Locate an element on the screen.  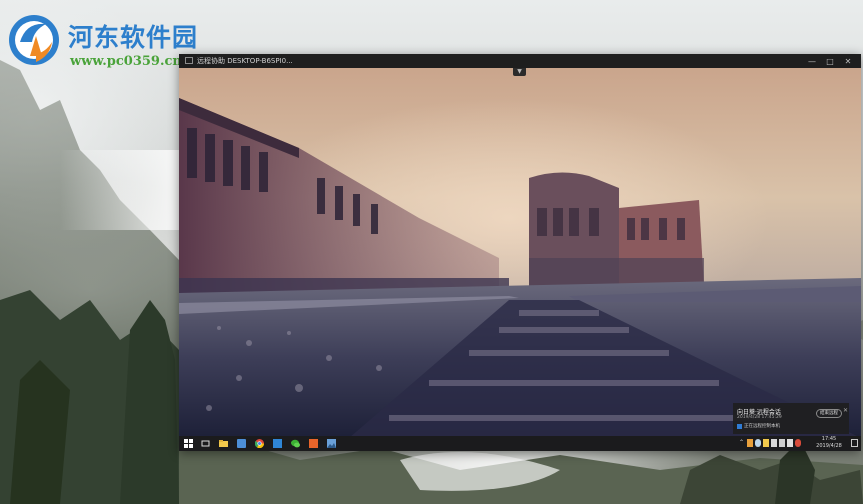
chrome-icon is located at coordinates (259, 443).